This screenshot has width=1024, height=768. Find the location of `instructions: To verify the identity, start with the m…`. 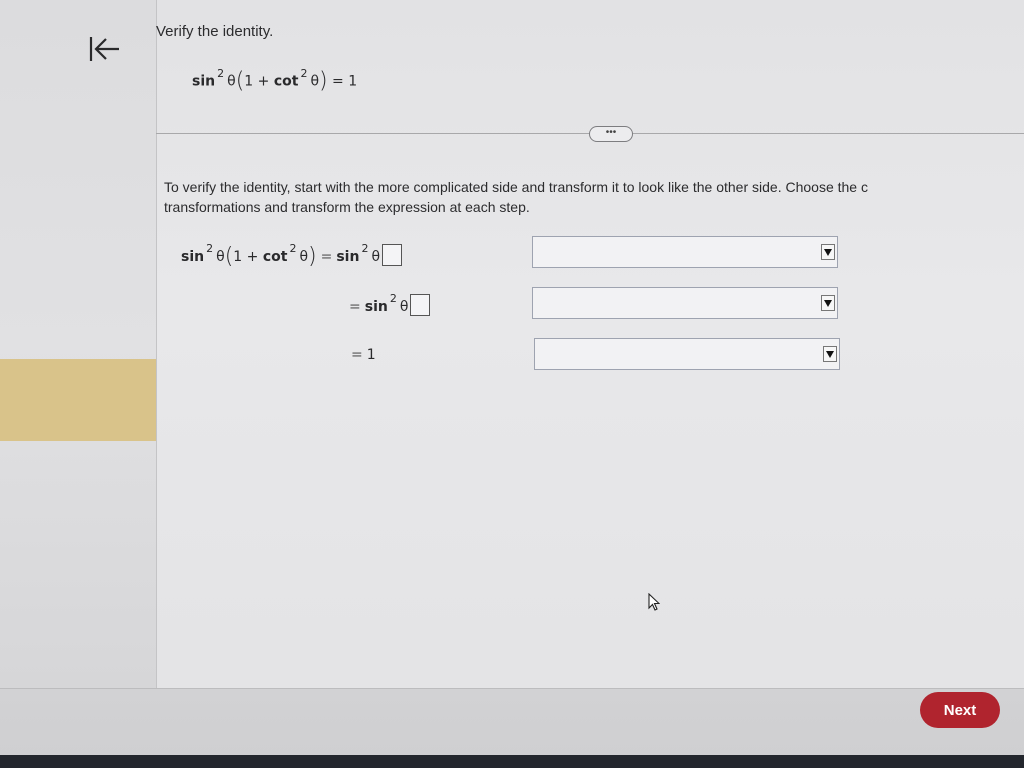

instructions: To verify the identity, start with the m… is located at coordinates (594, 197).